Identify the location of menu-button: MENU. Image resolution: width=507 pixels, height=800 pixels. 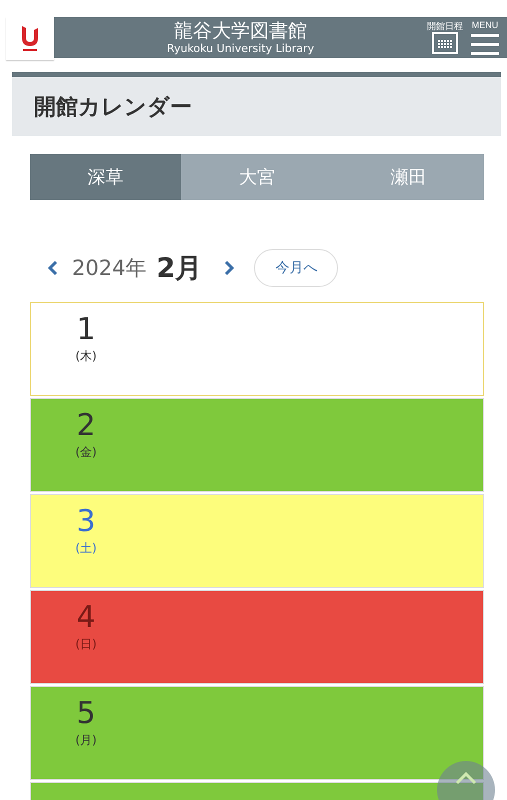
(485, 37).